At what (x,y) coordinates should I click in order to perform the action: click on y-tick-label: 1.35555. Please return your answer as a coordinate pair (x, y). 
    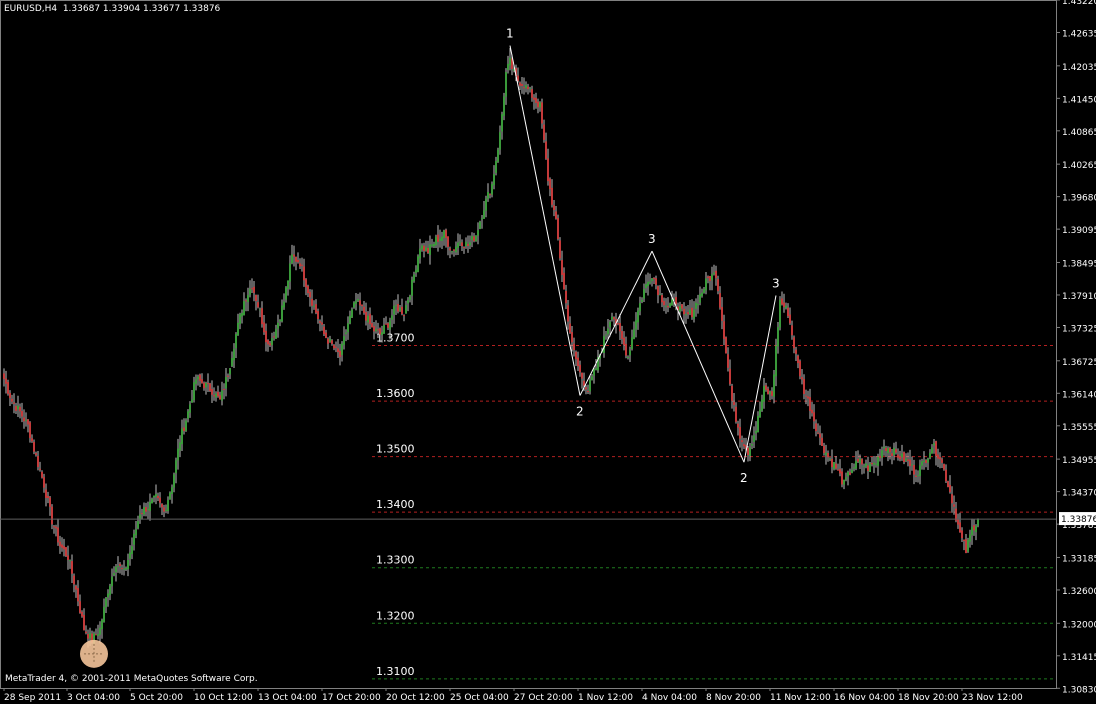
    Looking at the image, I should click on (1079, 428).